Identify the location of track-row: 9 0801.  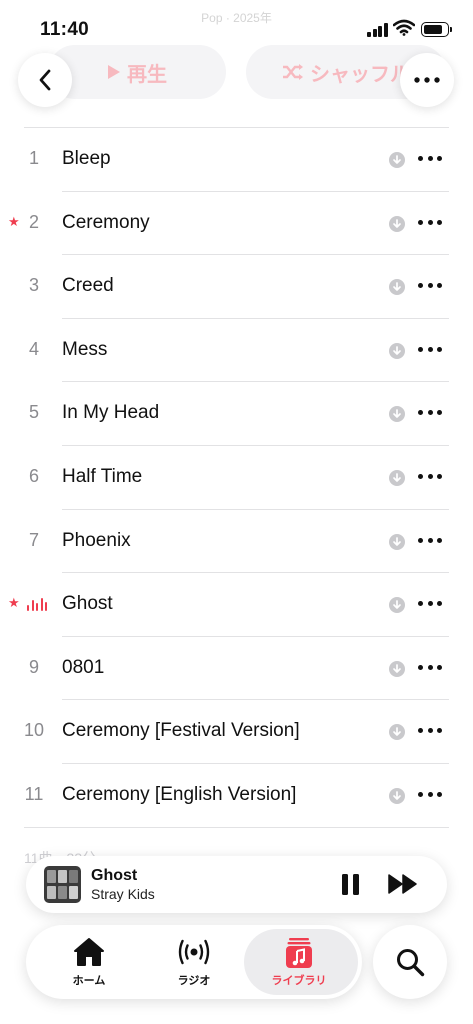
(236, 669).